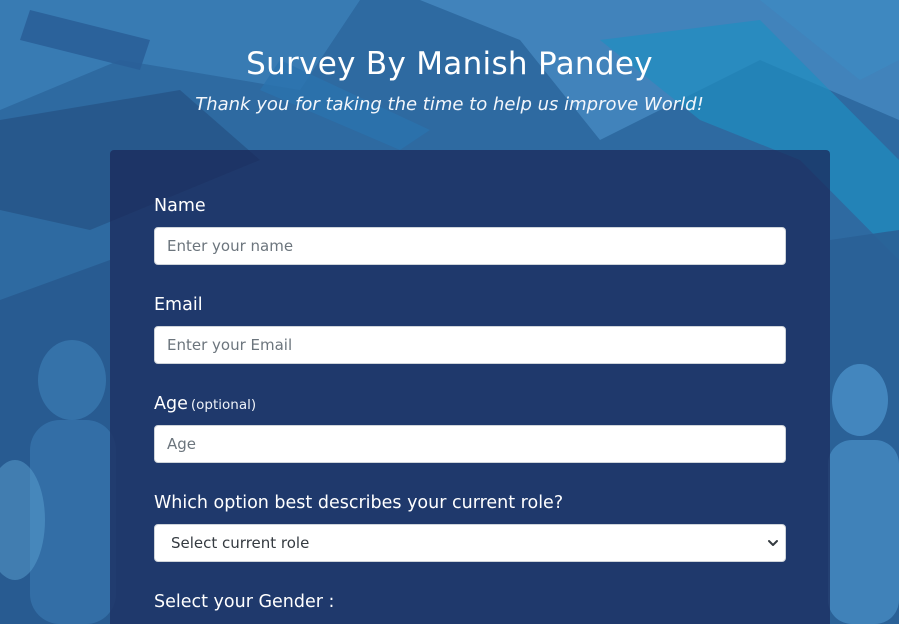 Image resolution: width=899 pixels, height=624 pixels. I want to click on age-label: Age (optional), so click(470, 405).